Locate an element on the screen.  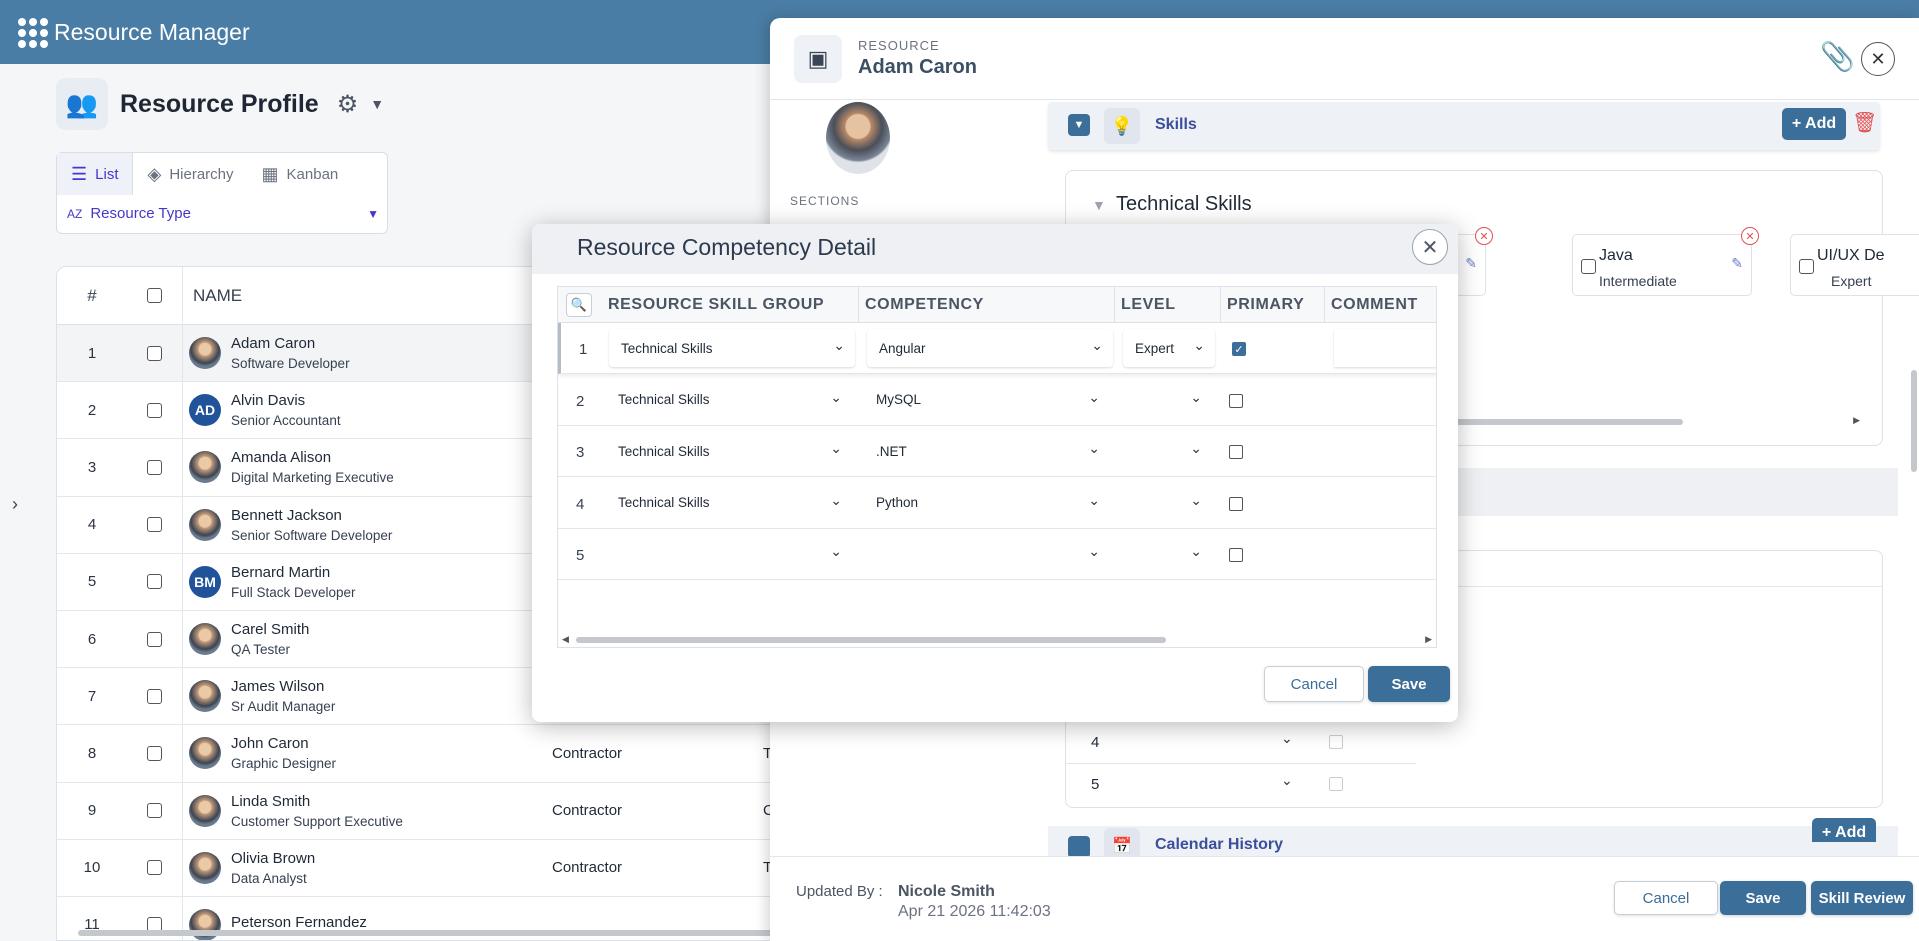
person-cell: Bennett Jackson Senior Software Developer is located at coordinates (365, 525).